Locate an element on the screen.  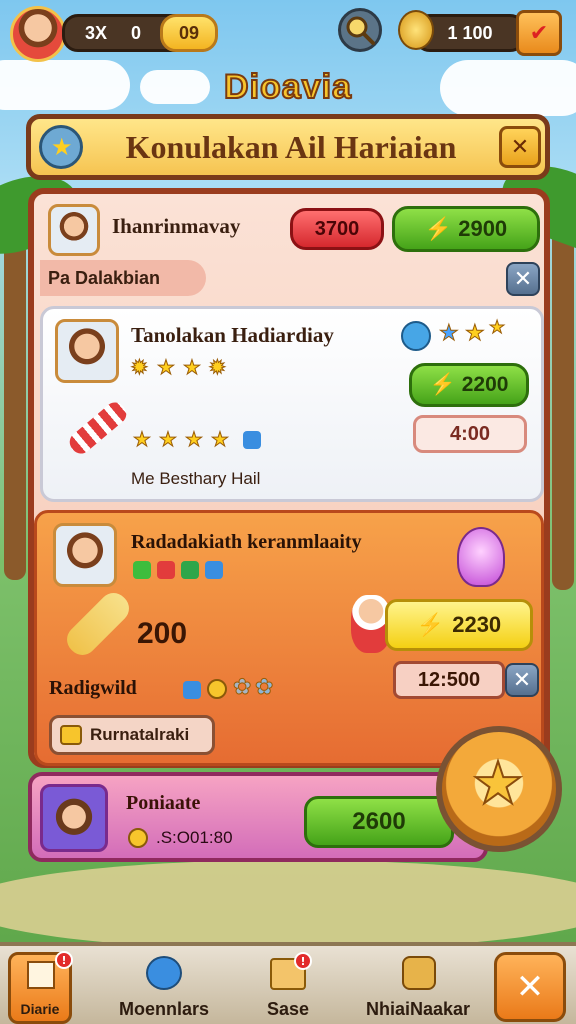
banner-close-button: ✕ is located at coordinates (520, 147).